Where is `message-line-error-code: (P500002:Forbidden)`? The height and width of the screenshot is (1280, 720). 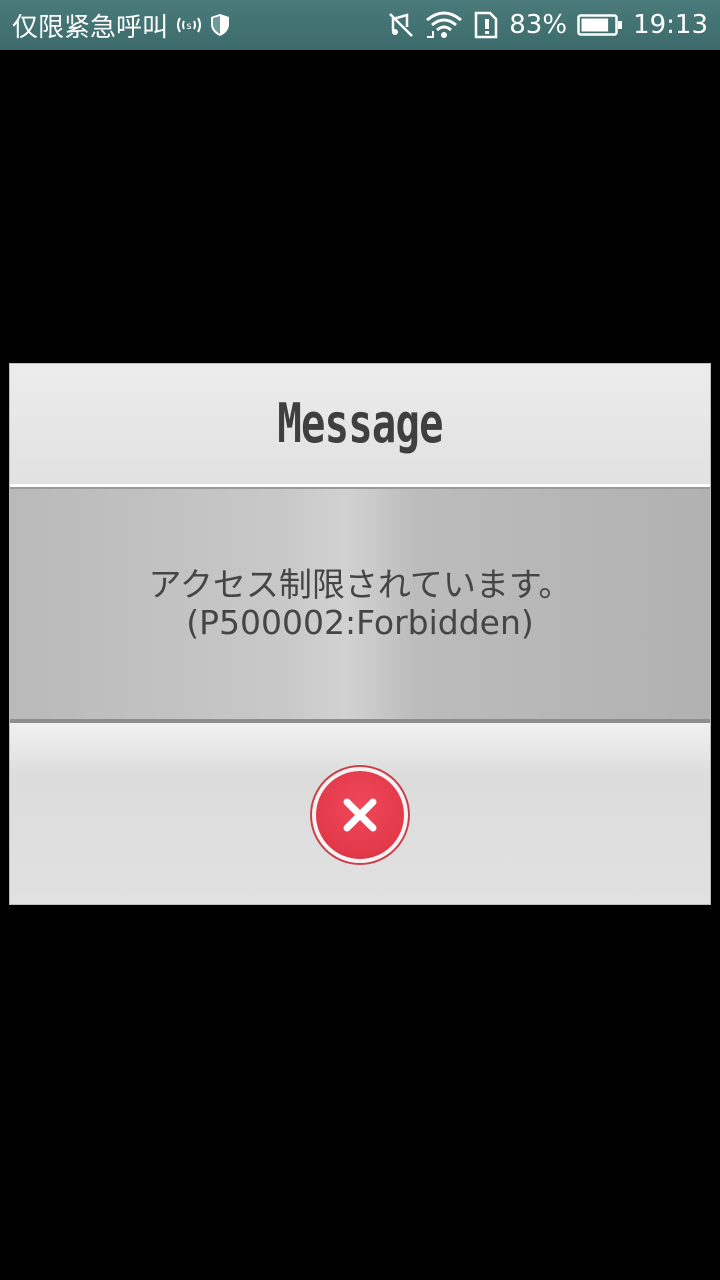 message-line-error-code: (P500002:Forbidden) is located at coordinates (360, 622).